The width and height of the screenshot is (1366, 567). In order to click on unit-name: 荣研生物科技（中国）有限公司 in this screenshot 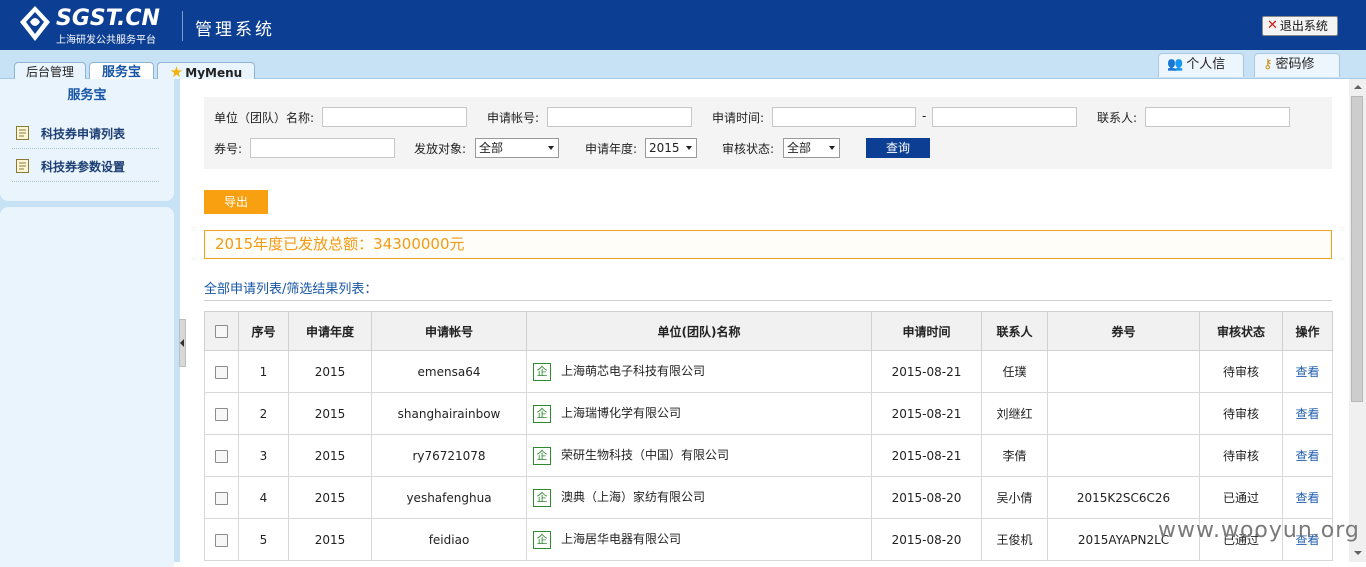, I will do `click(645, 455)`.